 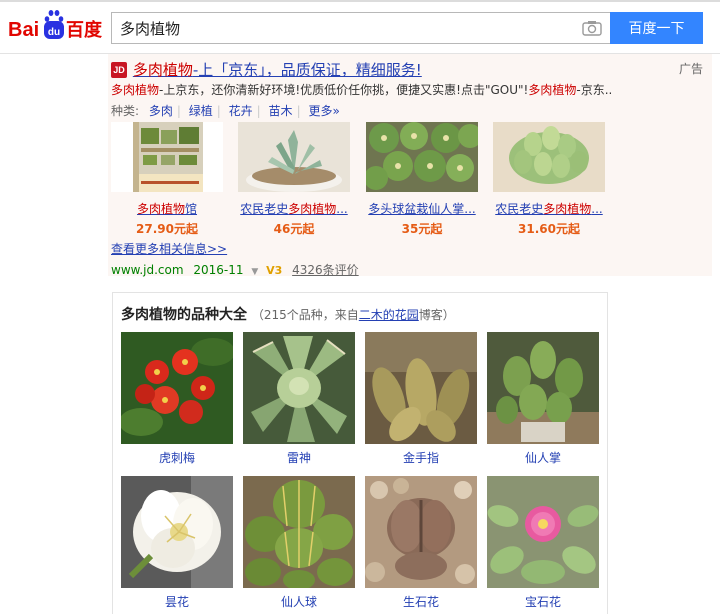 What do you see at coordinates (389, 315) in the screenshot?
I see `source-blog-link: 二木的花园` at bounding box center [389, 315].